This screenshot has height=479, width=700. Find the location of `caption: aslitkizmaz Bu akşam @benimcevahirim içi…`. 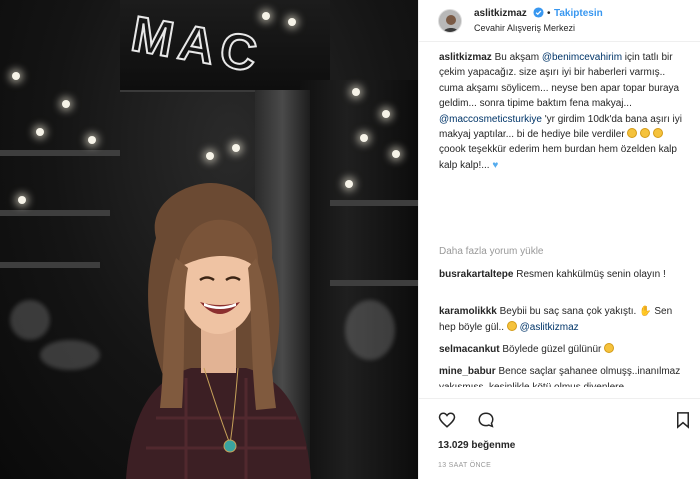

caption: aslitkizmaz Bu akşam @benimcevahirim içi… is located at coordinates (564, 111).